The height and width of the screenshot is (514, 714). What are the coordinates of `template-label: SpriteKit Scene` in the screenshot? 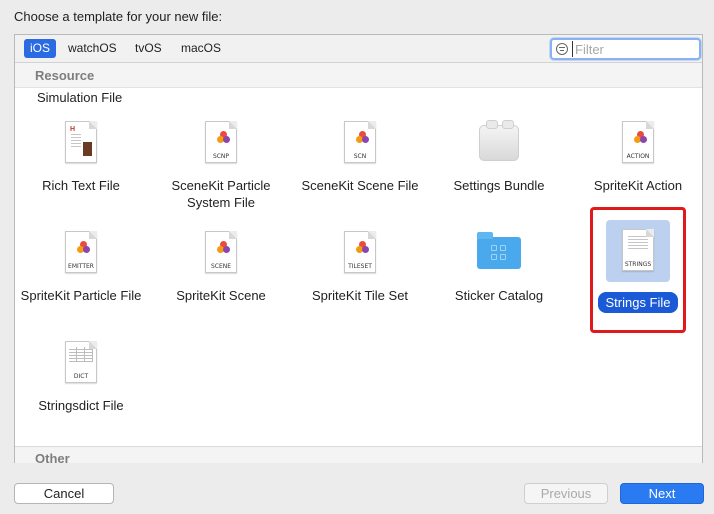 It's located at (221, 295).